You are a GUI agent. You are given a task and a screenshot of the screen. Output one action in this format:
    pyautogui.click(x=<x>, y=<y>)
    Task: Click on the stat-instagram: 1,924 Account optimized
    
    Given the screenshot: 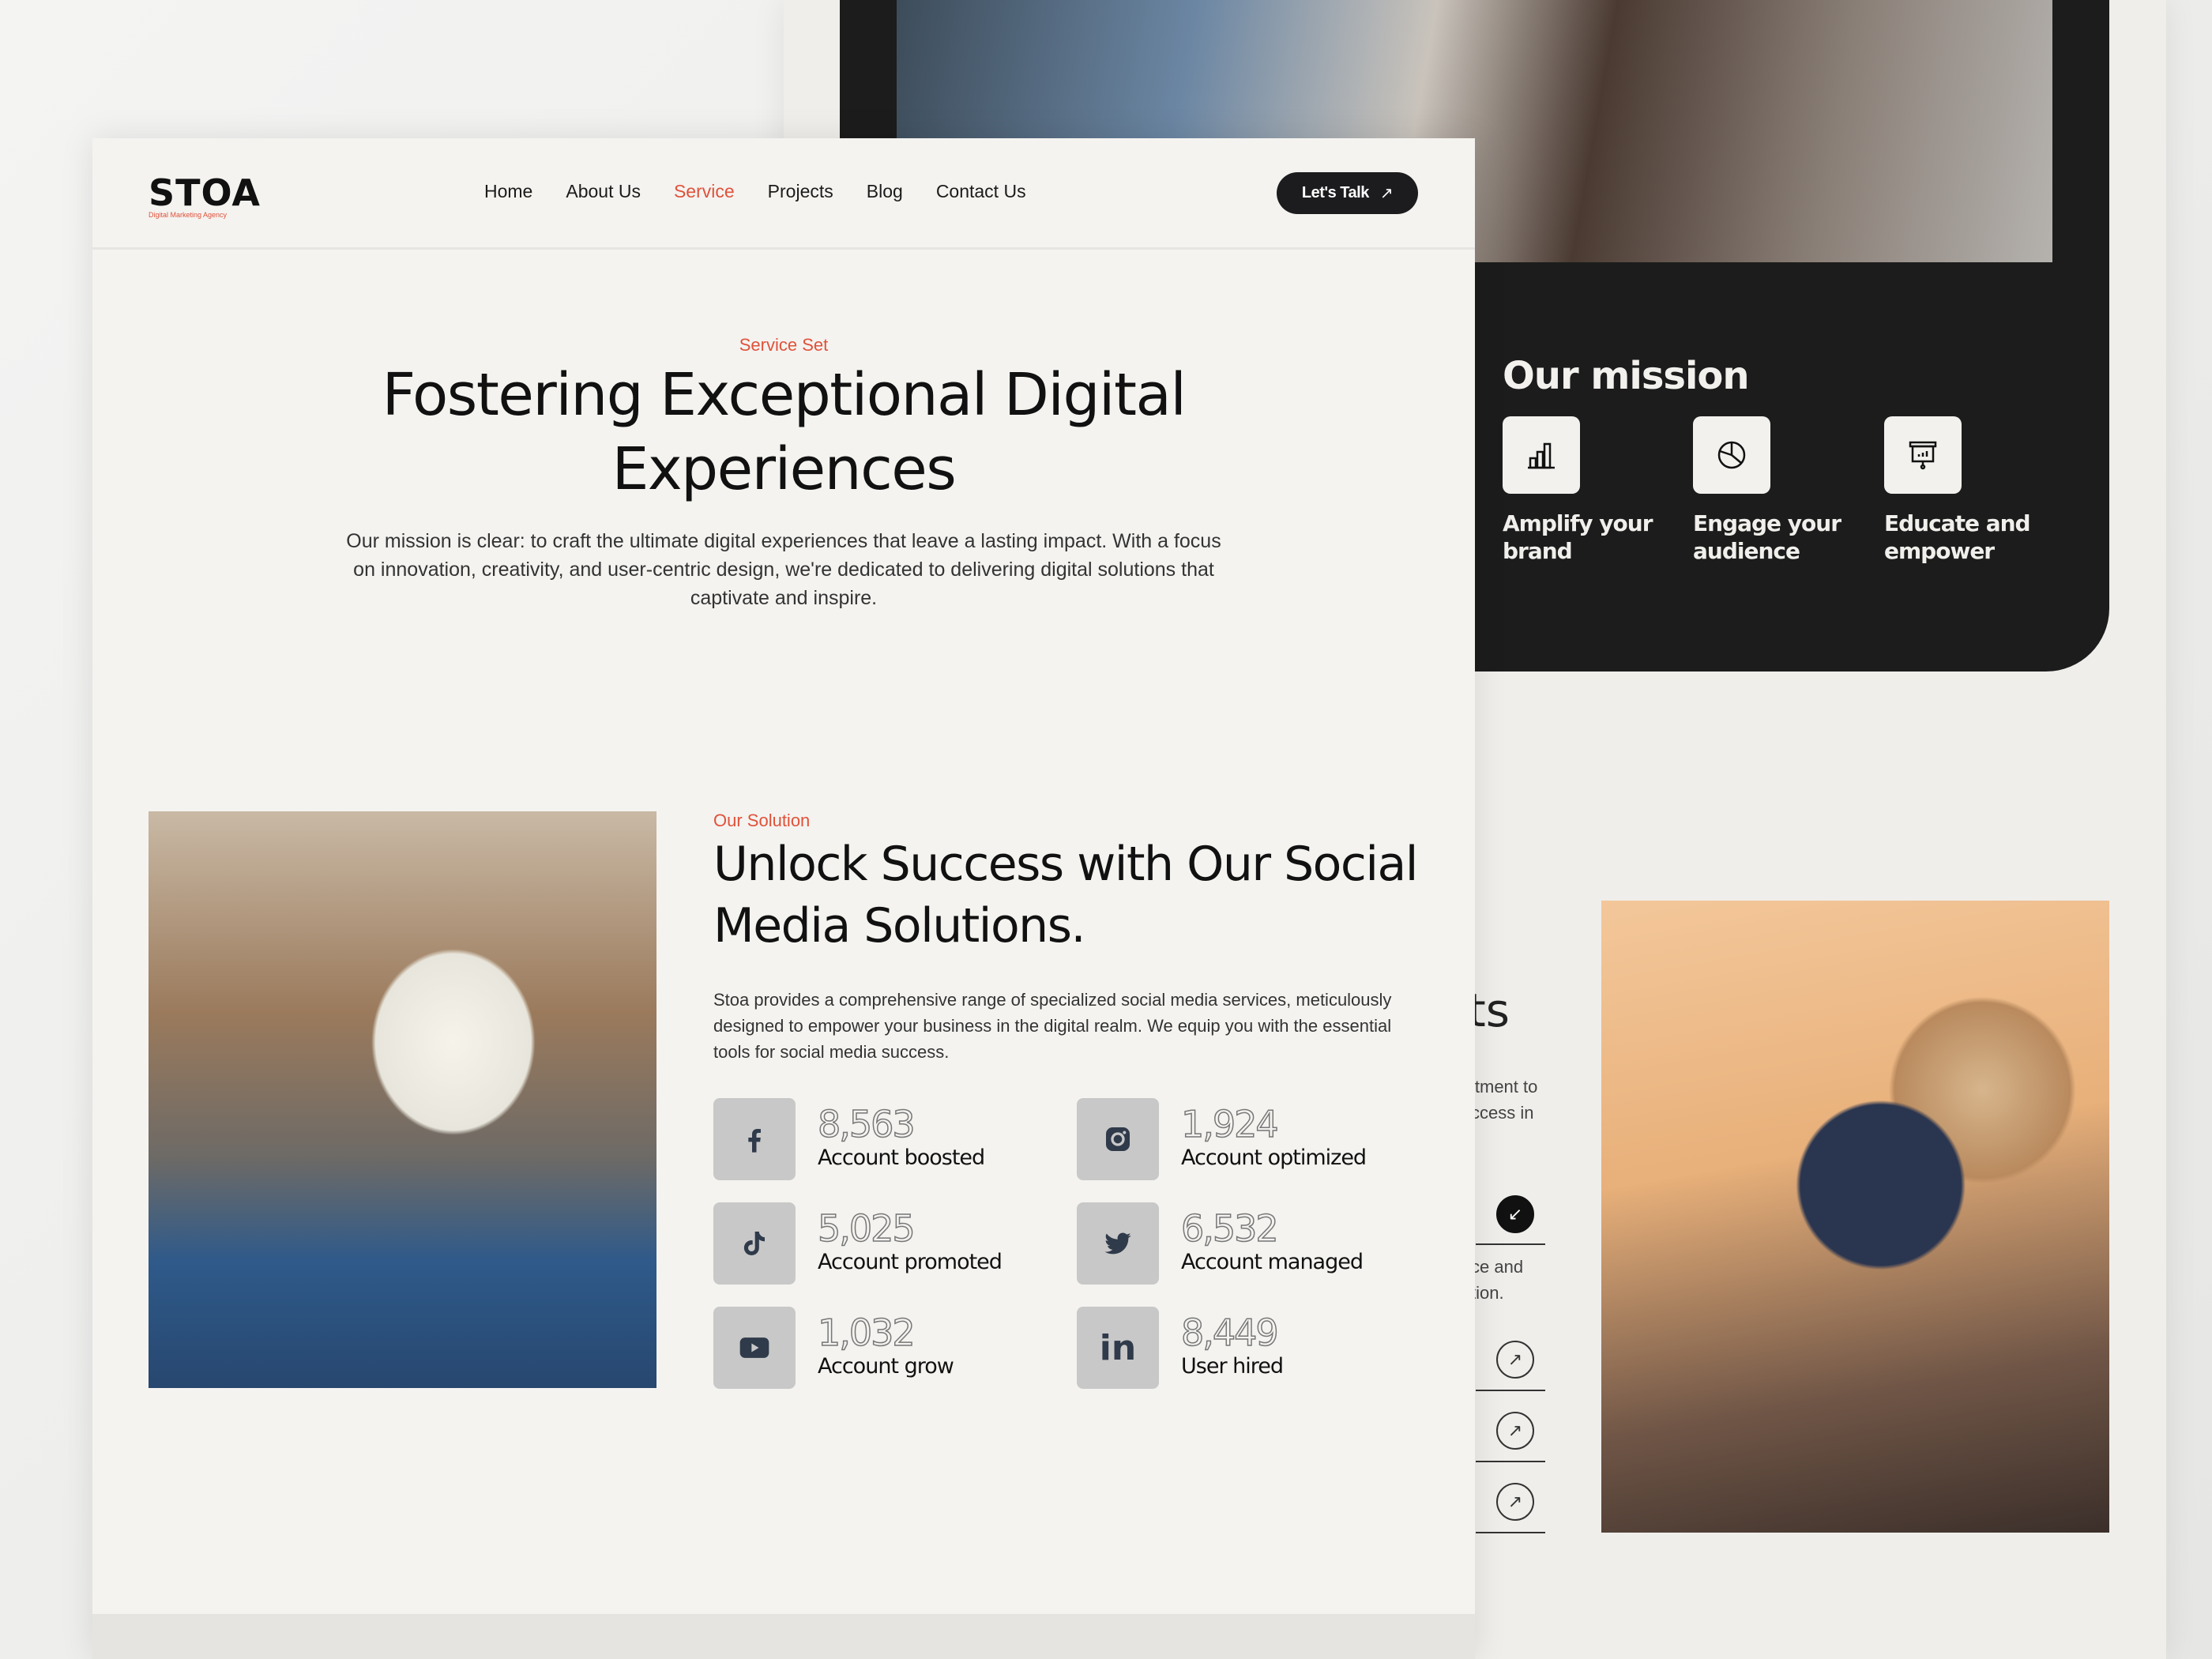 What is the action you would take?
    pyautogui.click(x=1222, y=1139)
    